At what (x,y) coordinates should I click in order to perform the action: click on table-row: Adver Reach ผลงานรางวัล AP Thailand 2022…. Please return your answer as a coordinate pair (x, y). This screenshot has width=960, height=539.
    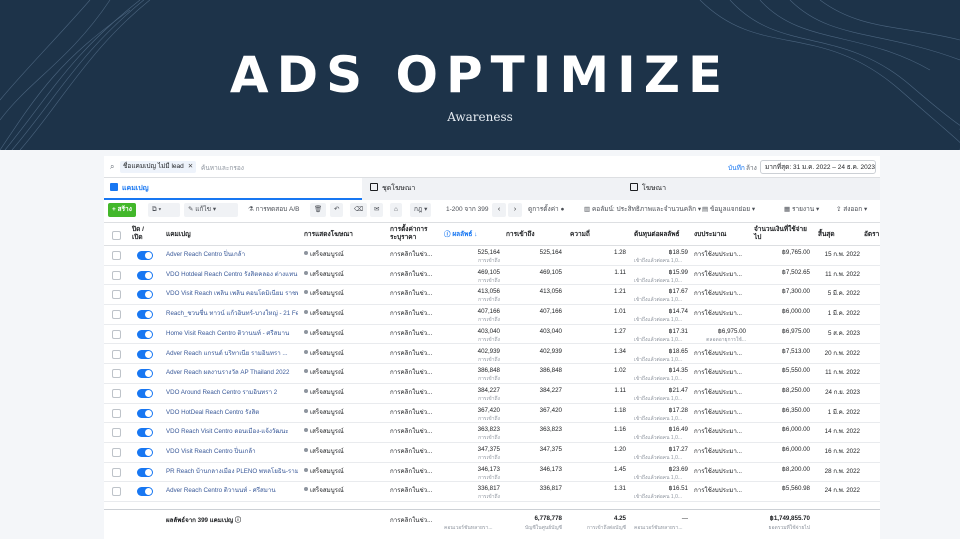
    Looking at the image, I should click on (492, 374).